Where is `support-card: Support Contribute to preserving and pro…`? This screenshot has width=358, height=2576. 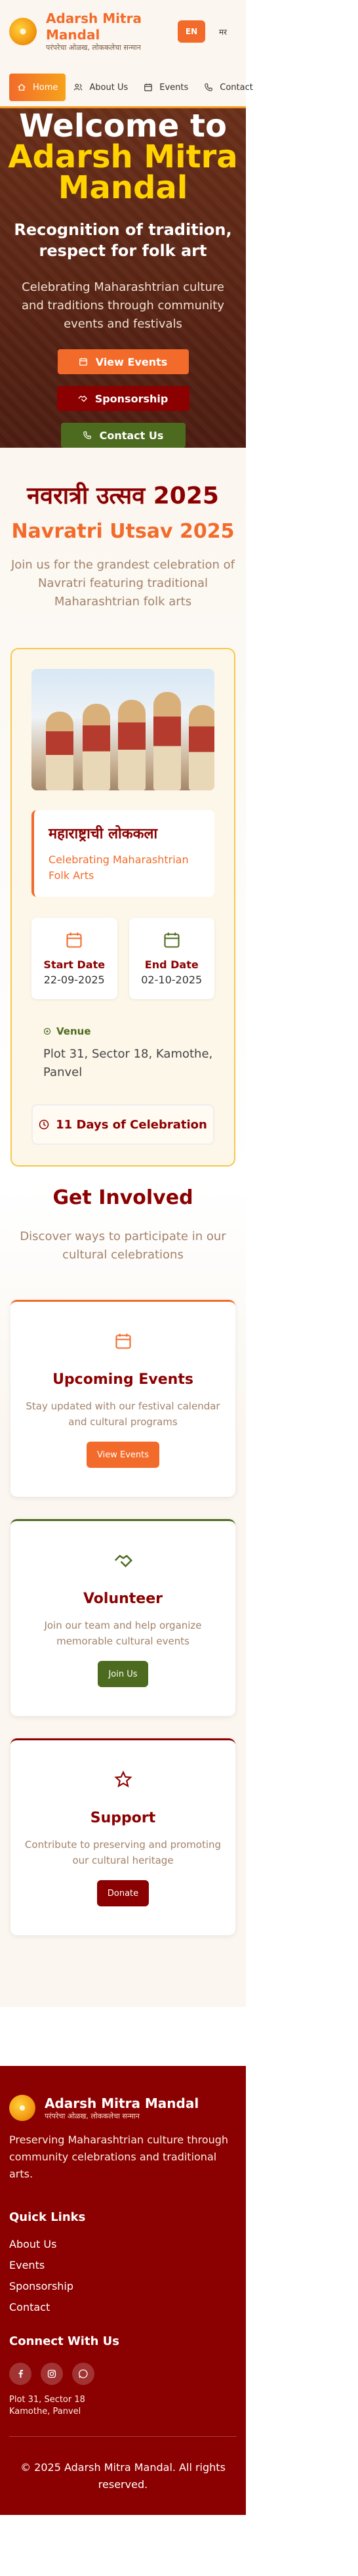 support-card: Support Contribute to preserving and pro… is located at coordinates (122, 1836).